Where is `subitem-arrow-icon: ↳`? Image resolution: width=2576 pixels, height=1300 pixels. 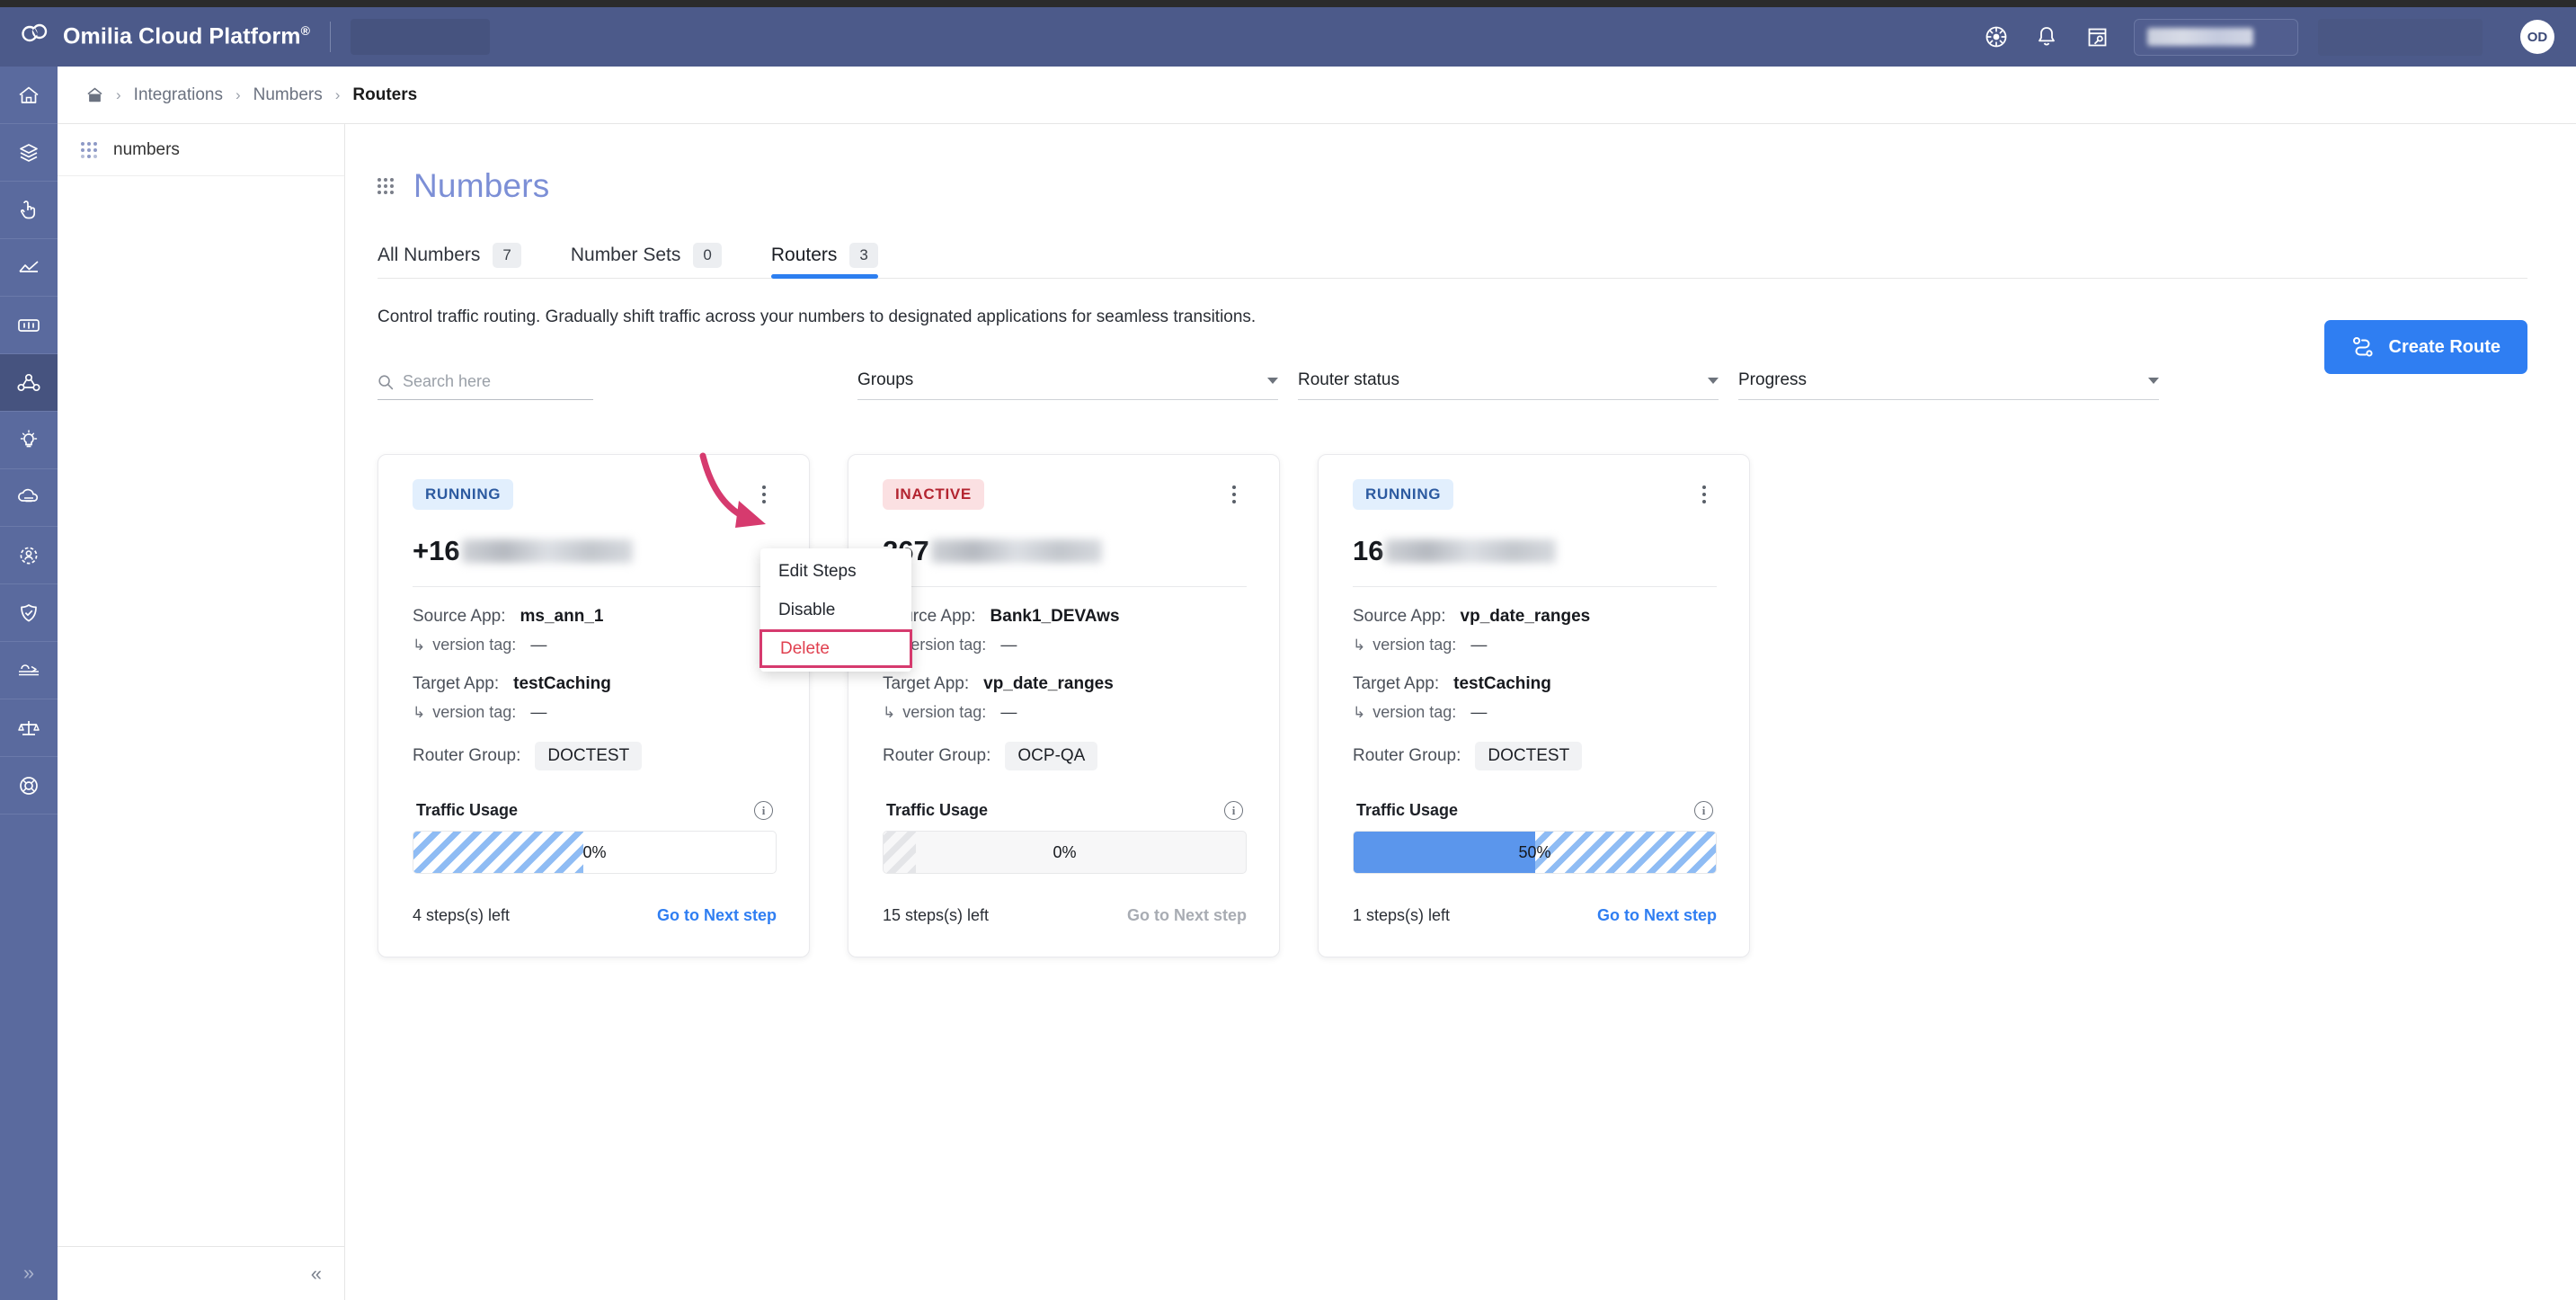 subitem-arrow-icon: ↳ is located at coordinates (1359, 712).